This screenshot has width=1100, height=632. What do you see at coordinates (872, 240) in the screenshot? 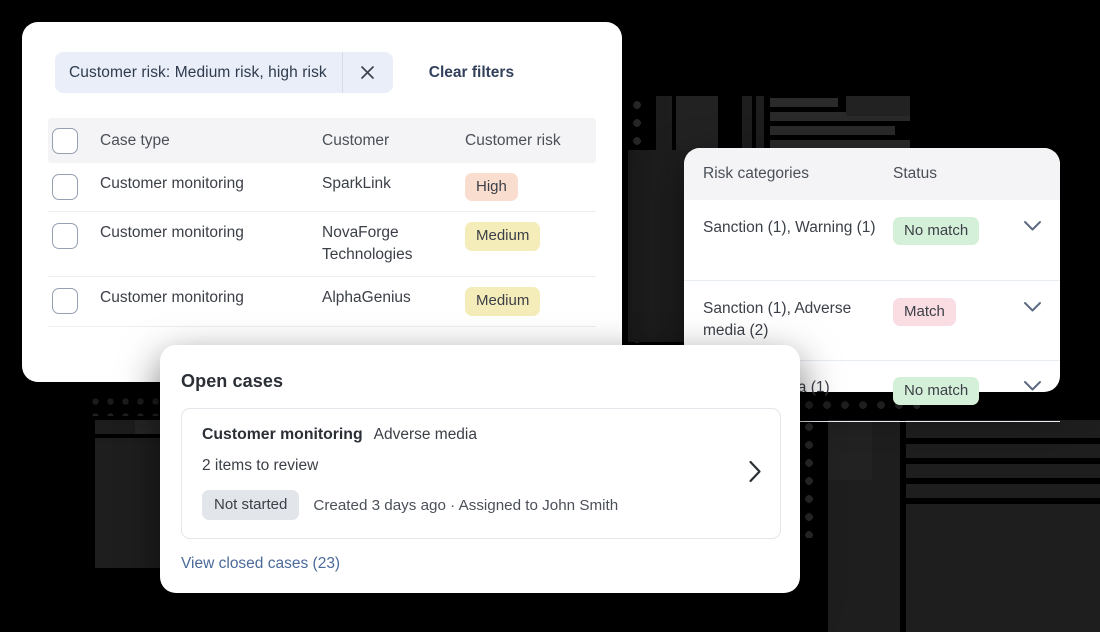
I see `risk-row: Sanction (1), Warning (1) No match` at bounding box center [872, 240].